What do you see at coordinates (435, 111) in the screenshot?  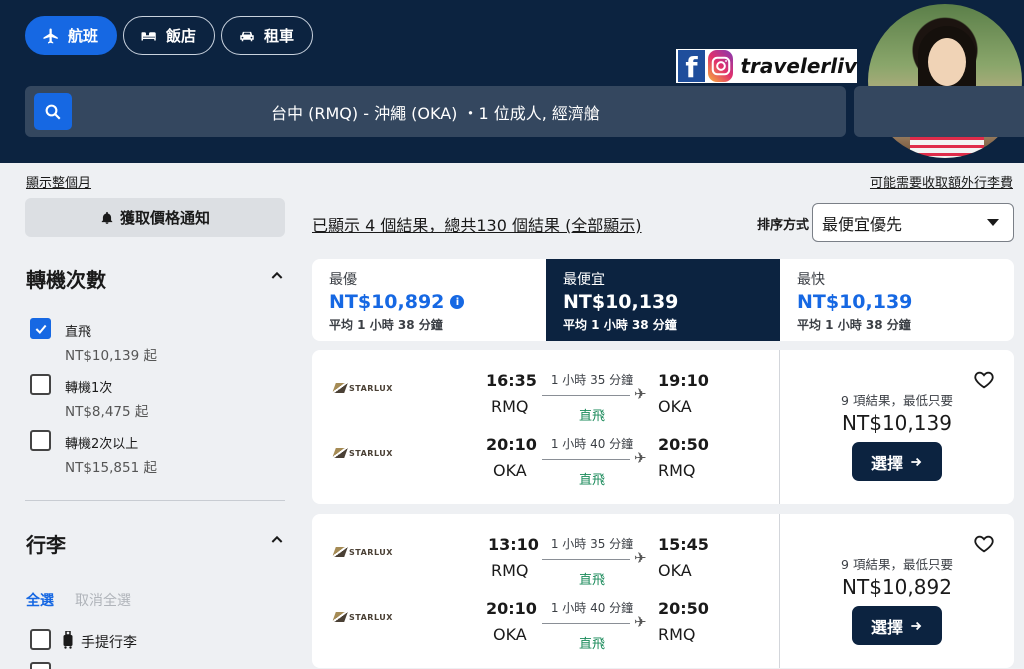 I see `search-summary-bar: 台中 (RMQ) - 沖繩 (OKA) ・1 位成人, 經濟艙` at bounding box center [435, 111].